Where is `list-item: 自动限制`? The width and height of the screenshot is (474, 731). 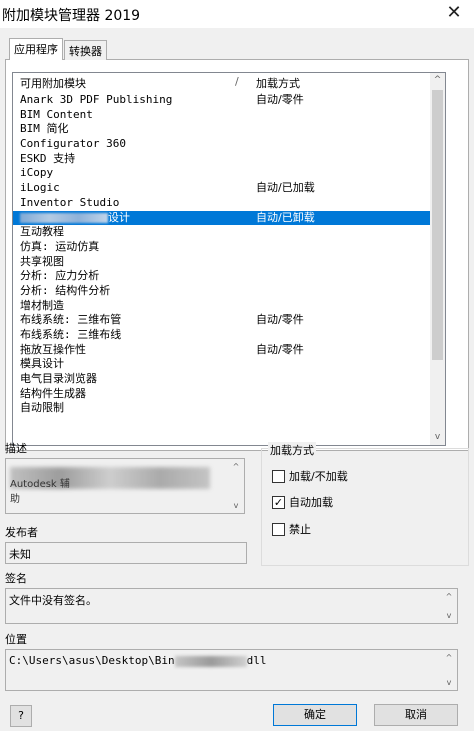 list-item: 自动限制 is located at coordinates (222, 408).